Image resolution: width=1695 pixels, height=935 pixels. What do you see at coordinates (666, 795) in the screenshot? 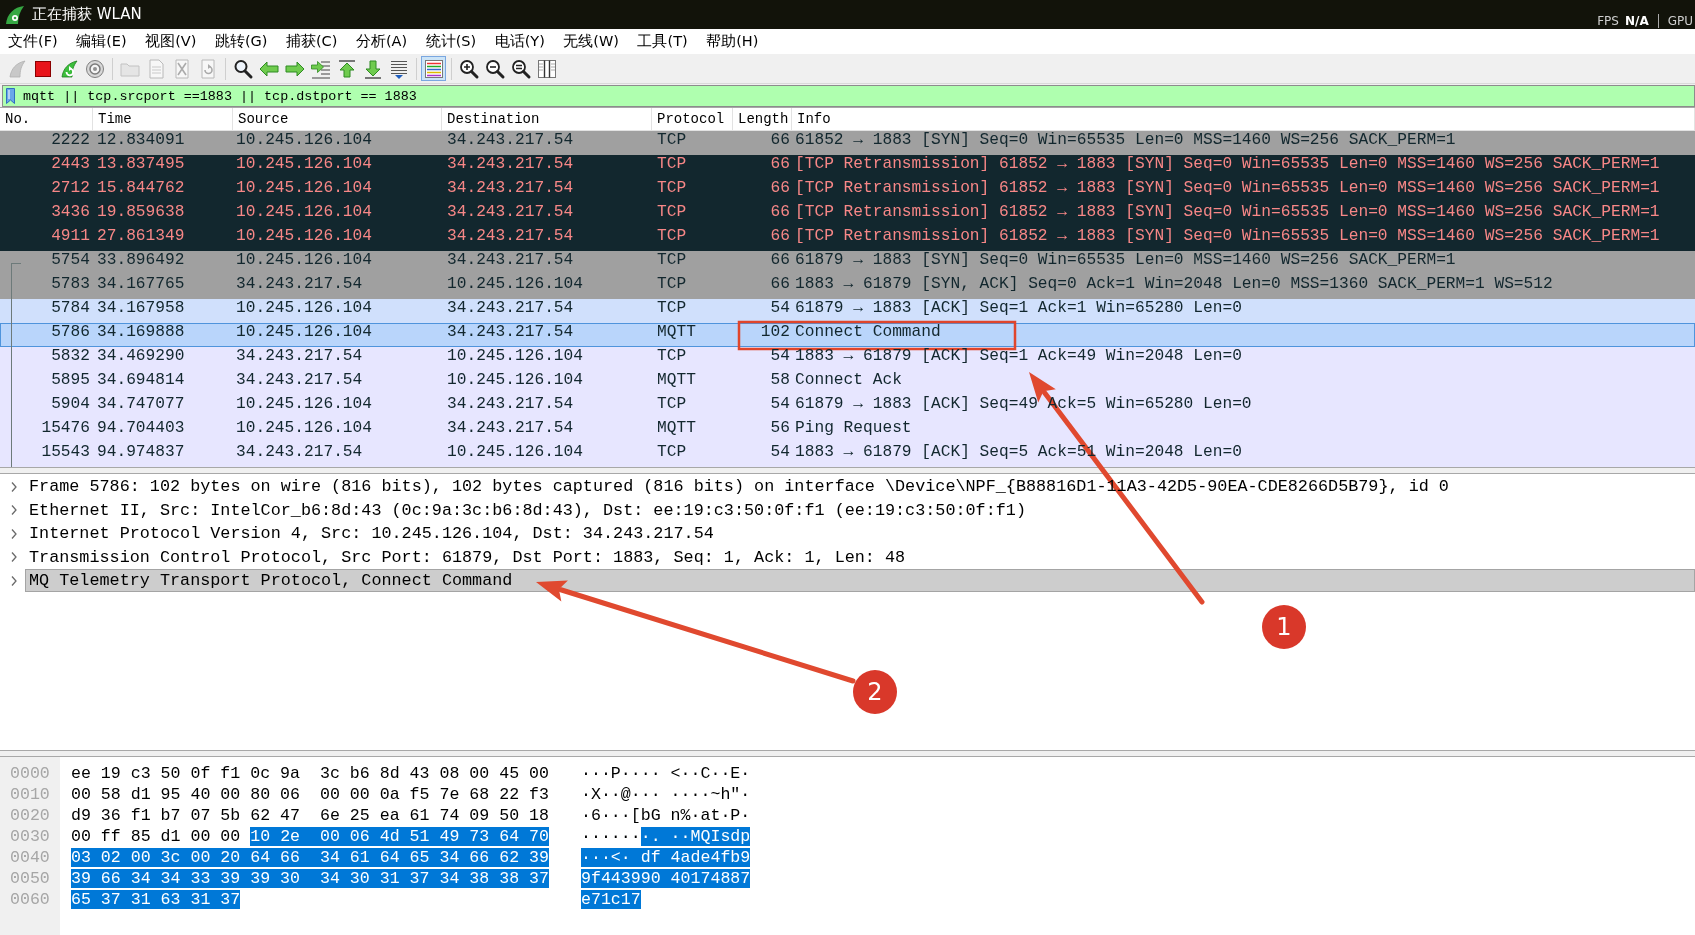
I see `ascii-bytes: ·X··@··· ····~h"·` at bounding box center [666, 795].